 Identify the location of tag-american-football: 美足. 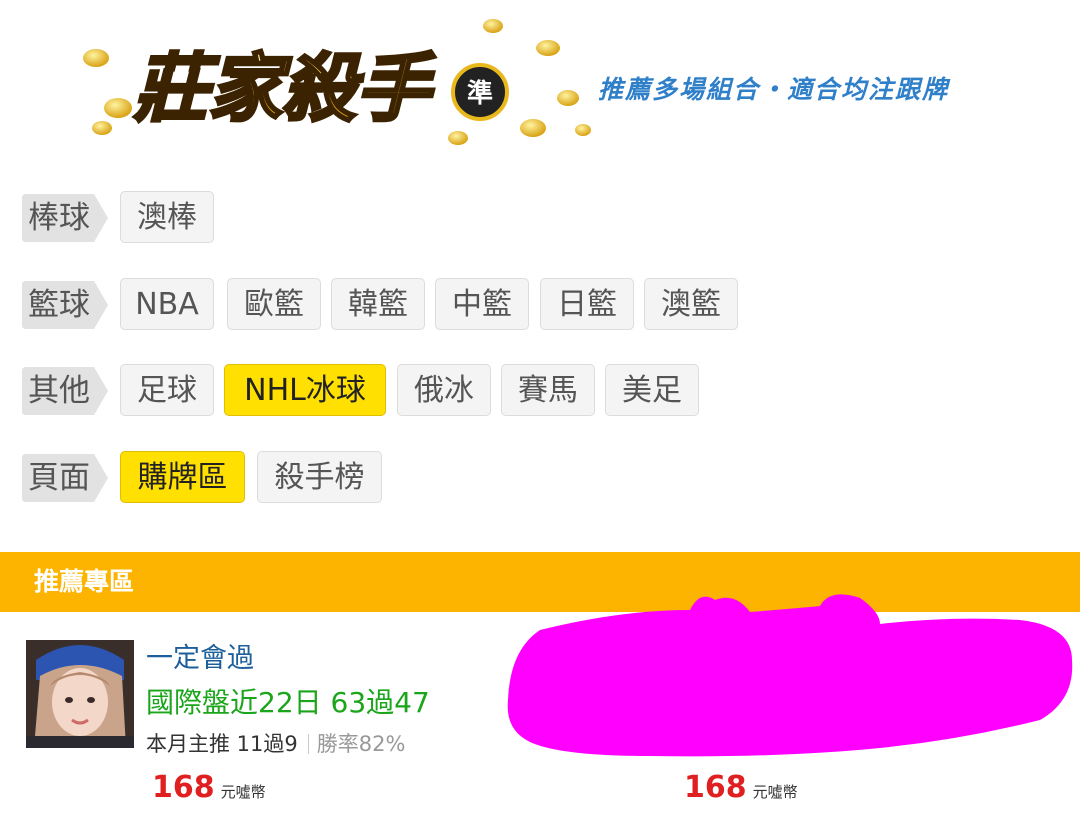
(652, 390).